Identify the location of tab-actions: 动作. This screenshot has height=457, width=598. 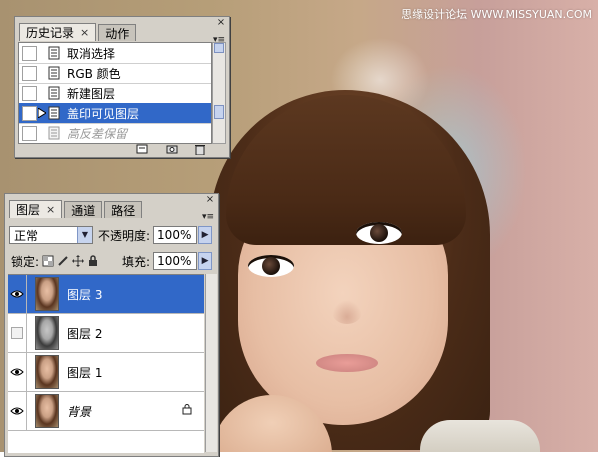
(117, 32).